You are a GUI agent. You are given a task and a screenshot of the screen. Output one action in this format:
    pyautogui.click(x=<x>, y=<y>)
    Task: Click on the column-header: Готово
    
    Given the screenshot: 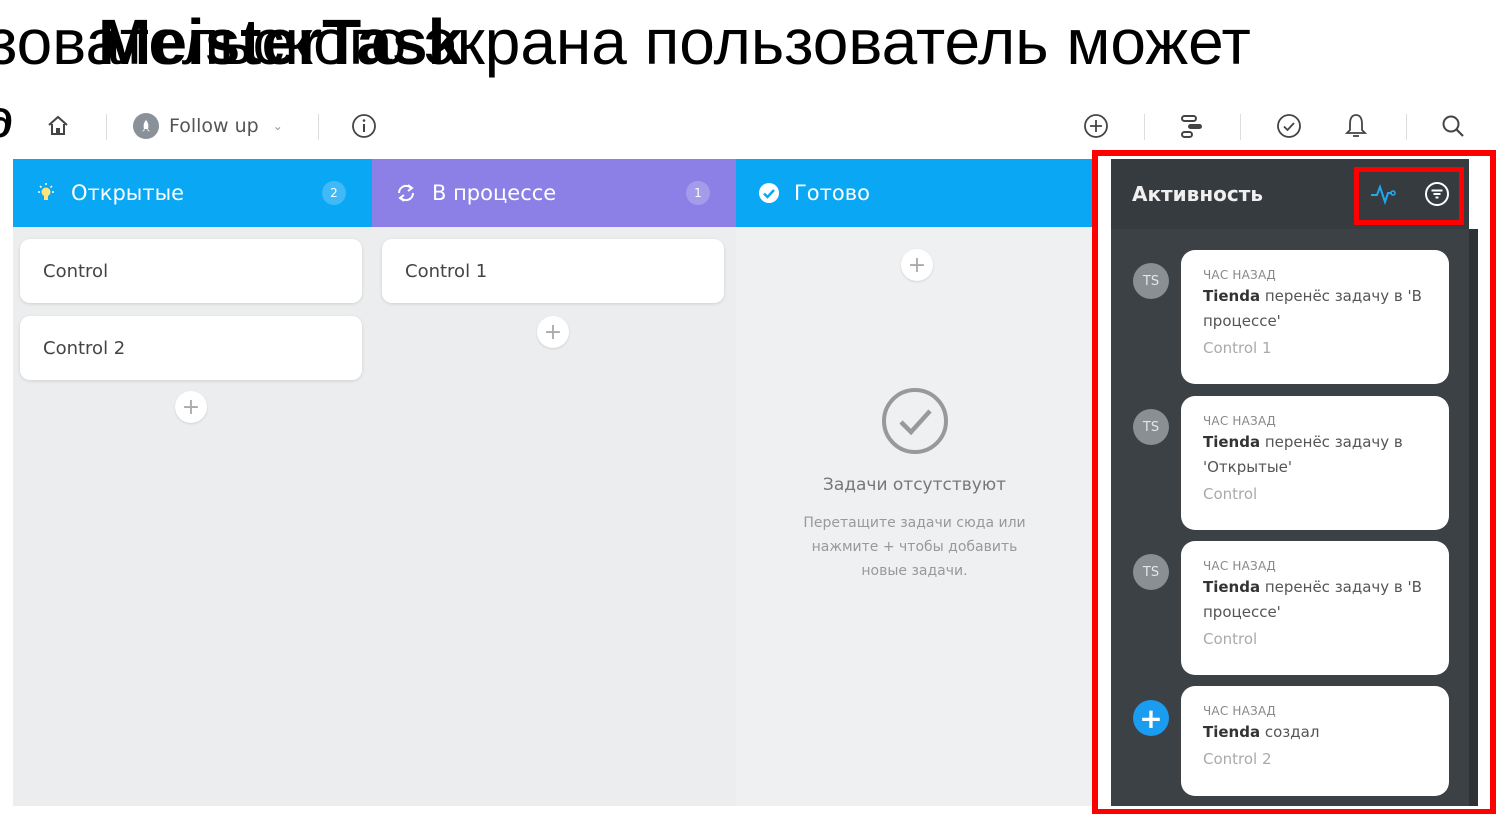 What is the action you would take?
    pyautogui.click(x=914, y=193)
    